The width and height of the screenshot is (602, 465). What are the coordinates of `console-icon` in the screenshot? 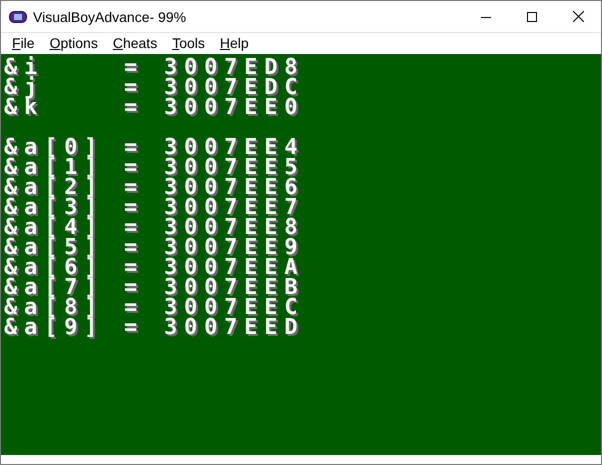 It's located at (18, 17).